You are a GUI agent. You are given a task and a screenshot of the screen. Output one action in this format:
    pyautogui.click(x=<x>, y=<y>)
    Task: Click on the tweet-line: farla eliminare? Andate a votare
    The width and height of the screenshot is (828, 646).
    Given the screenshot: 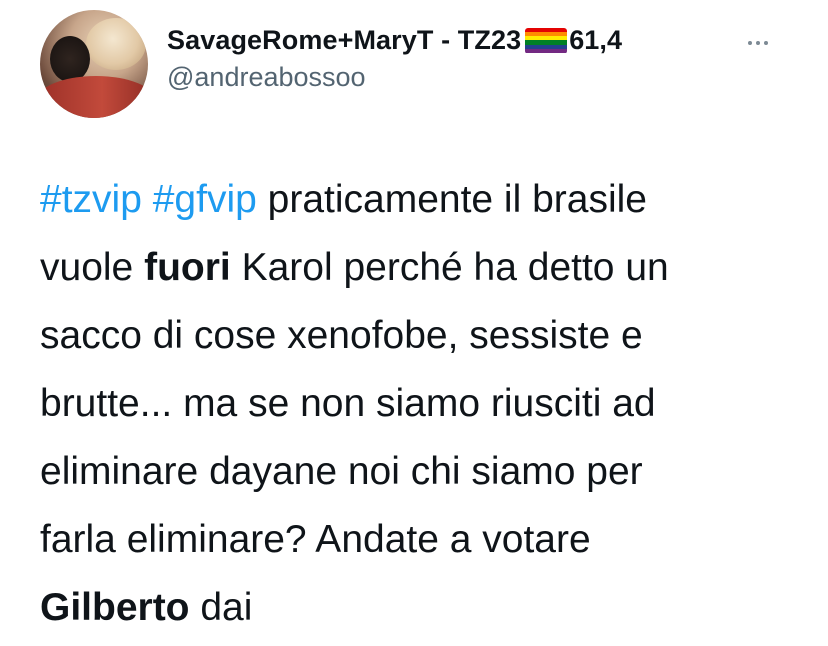 What is the action you would take?
    pyautogui.click(x=420, y=540)
    